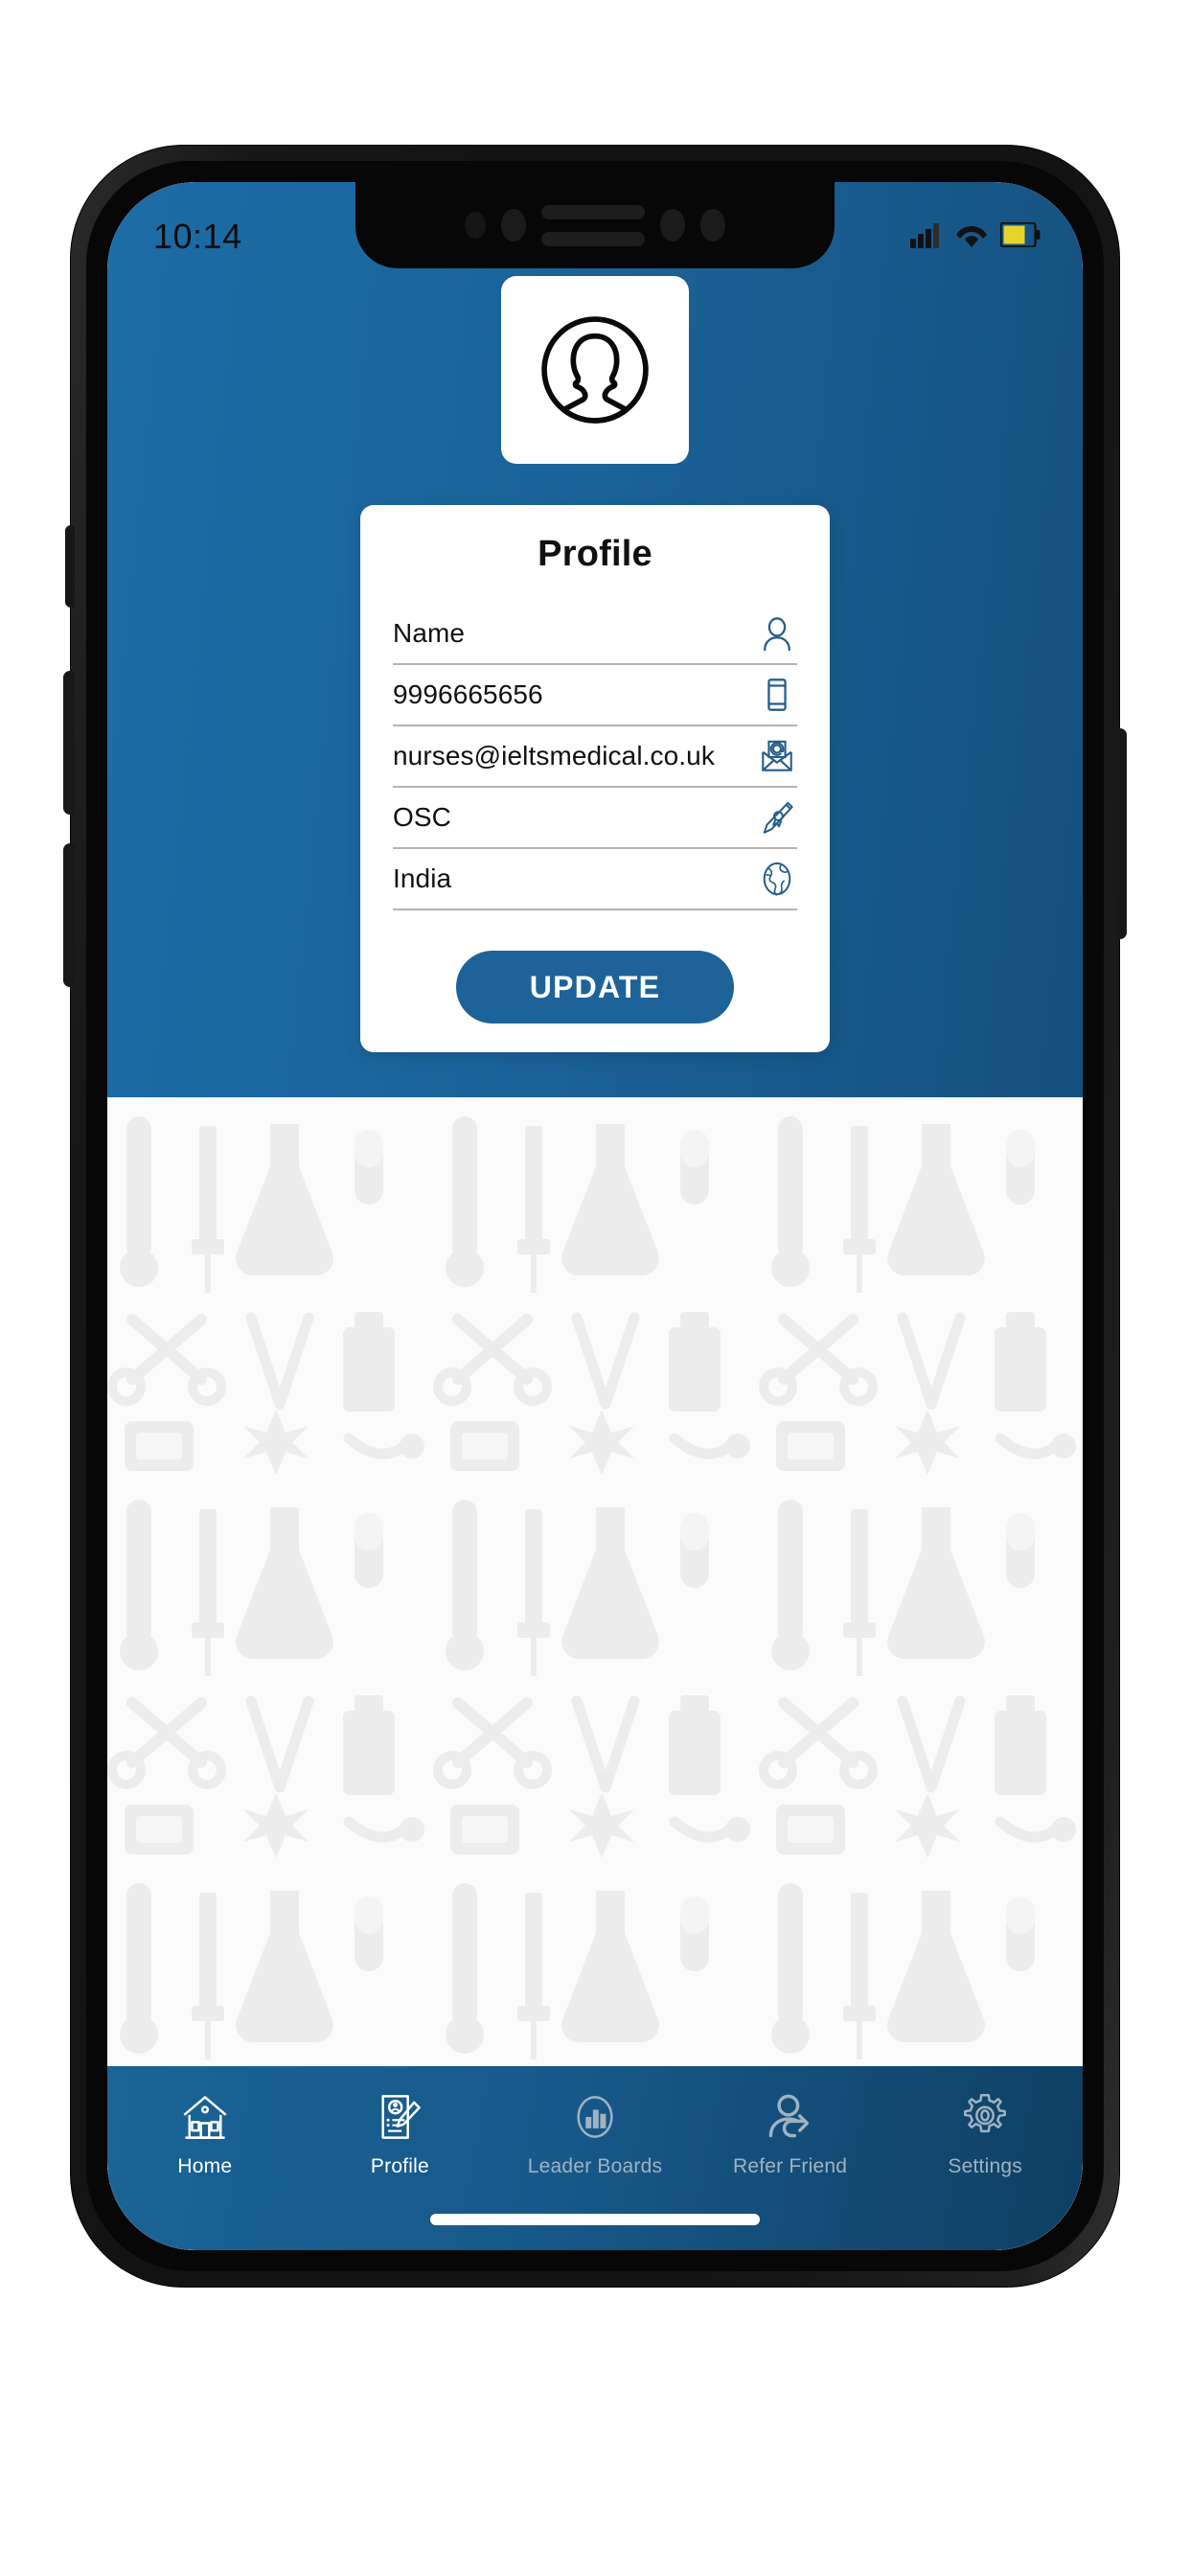 The image size is (1190, 2576). Describe the element at coordinates (69, 915) in the screenshot. I see `volume-down-button` at that location.